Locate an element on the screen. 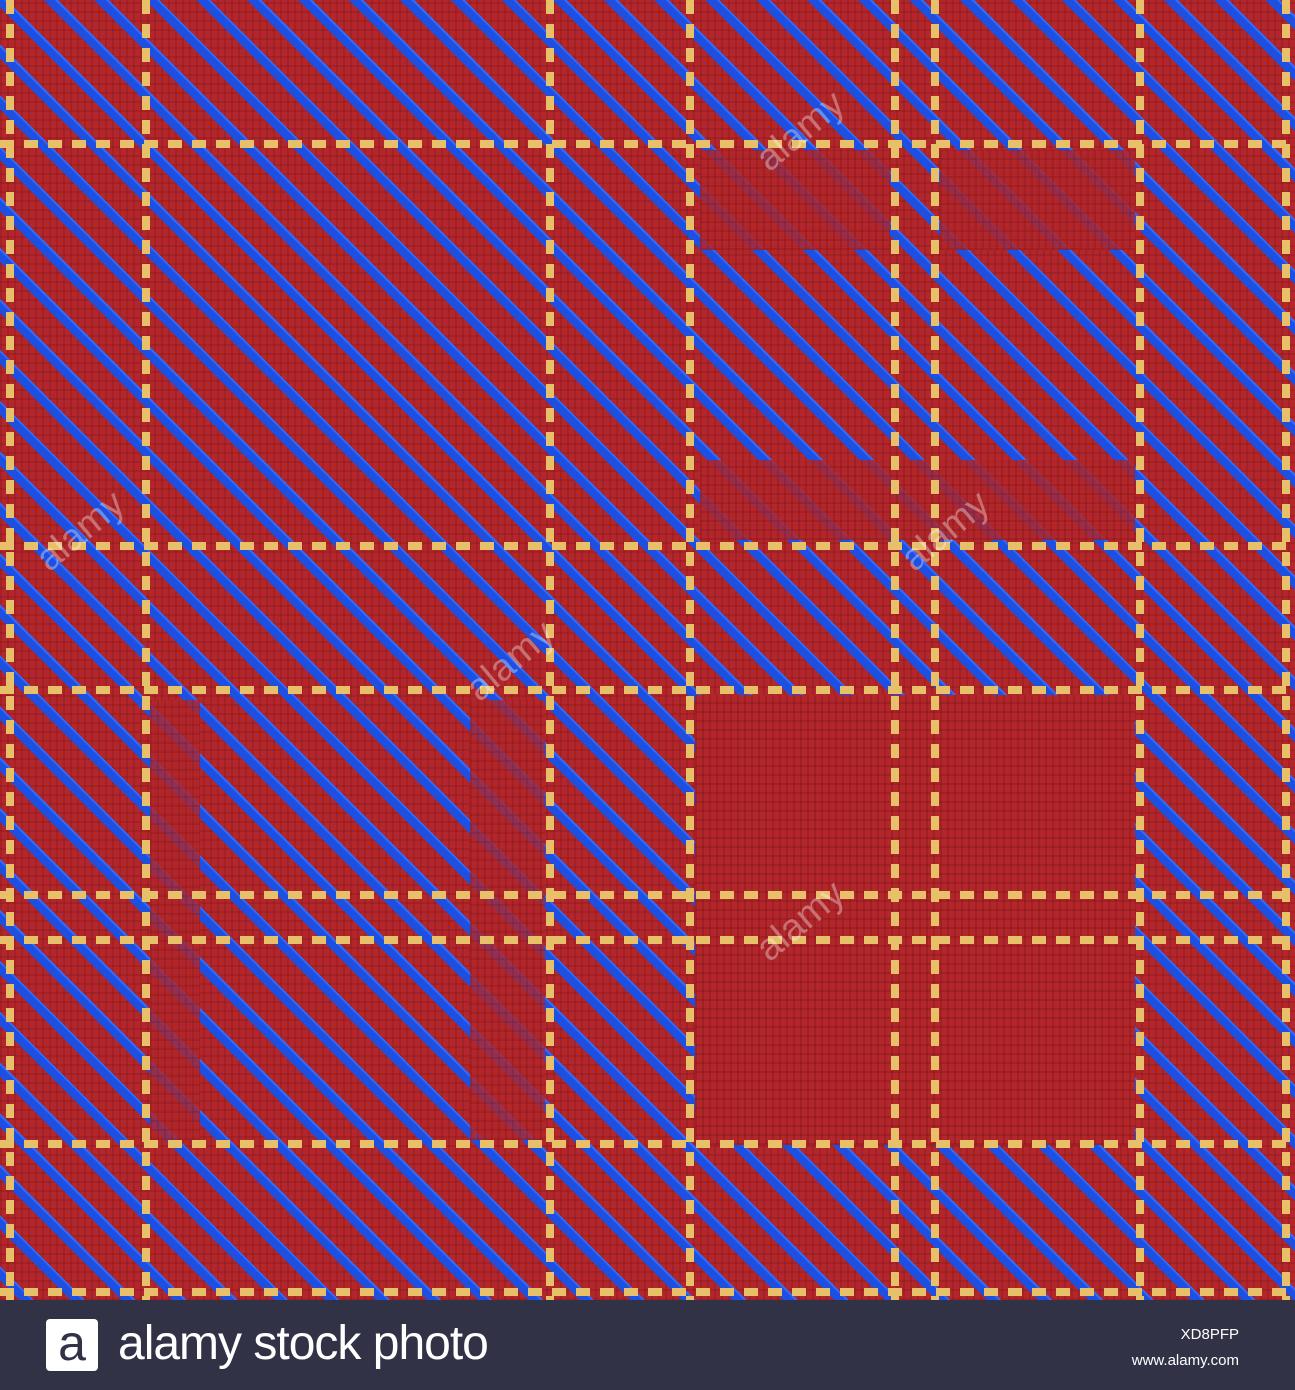  stock-photo-banner: a alamy stock photo XD8PFP www.alamy.com is located at coordinates (647, 1345).